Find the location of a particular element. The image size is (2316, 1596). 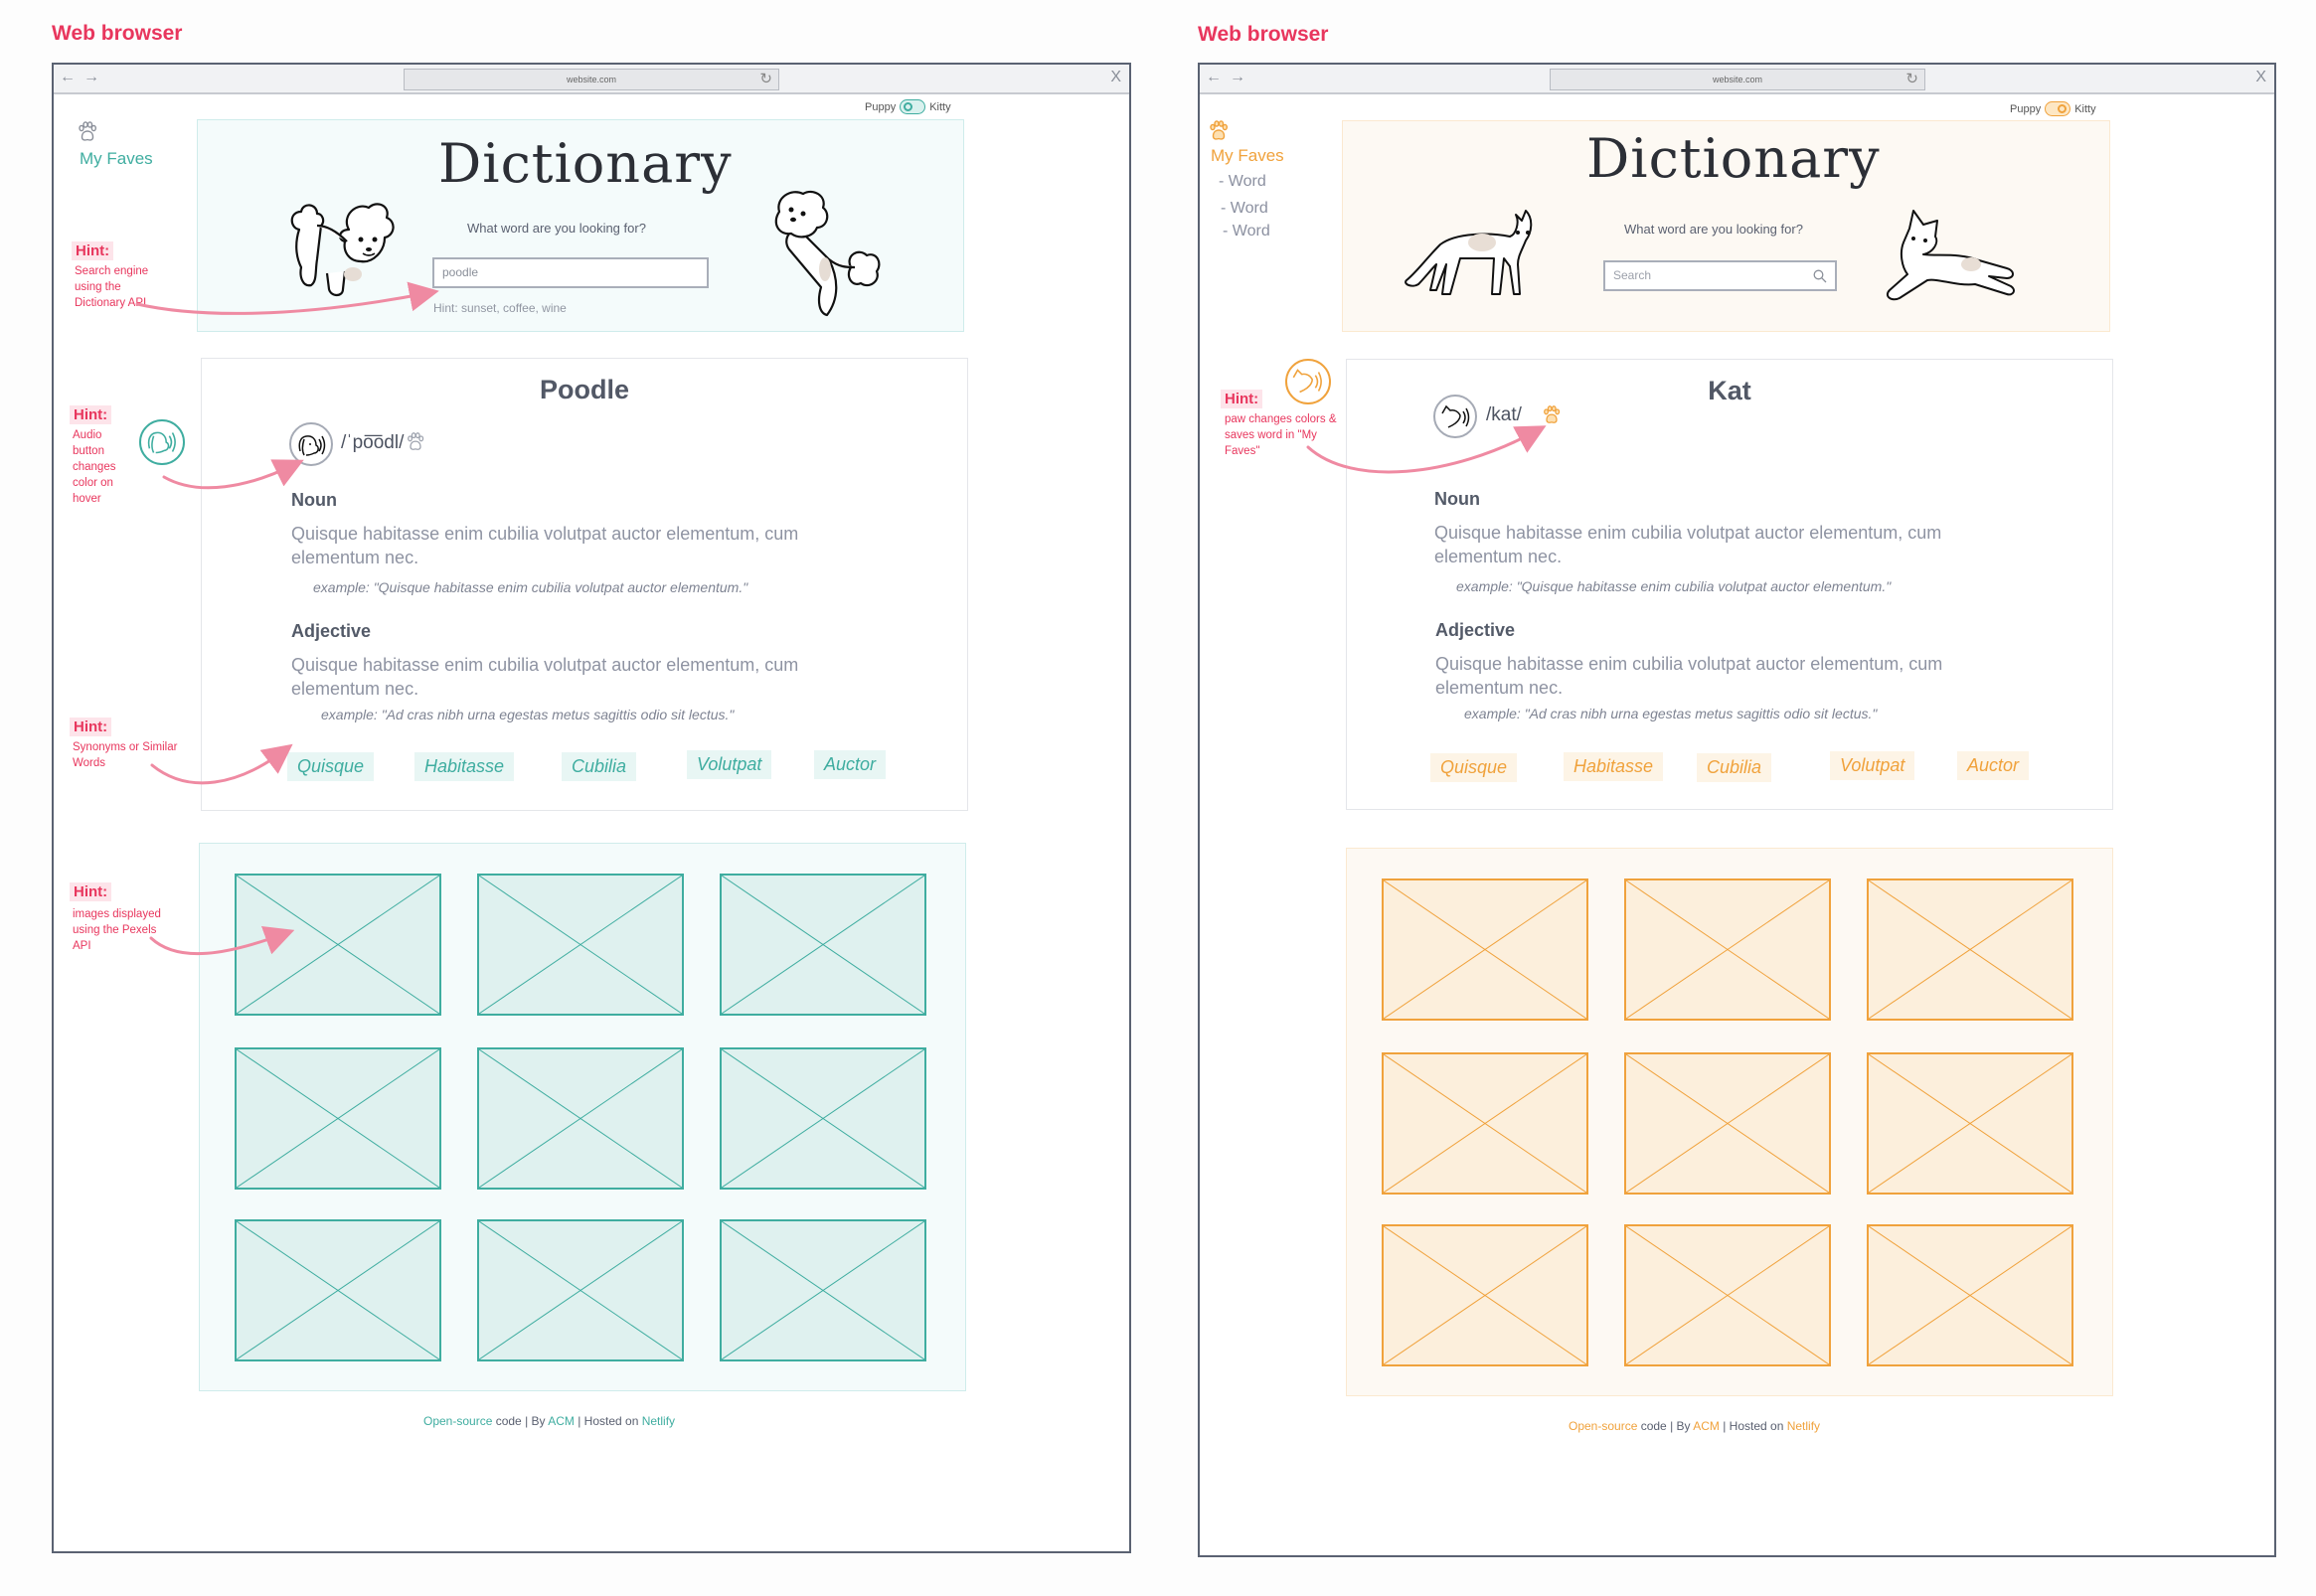

footer-text: code | By is located at coordinates (520, 1421).